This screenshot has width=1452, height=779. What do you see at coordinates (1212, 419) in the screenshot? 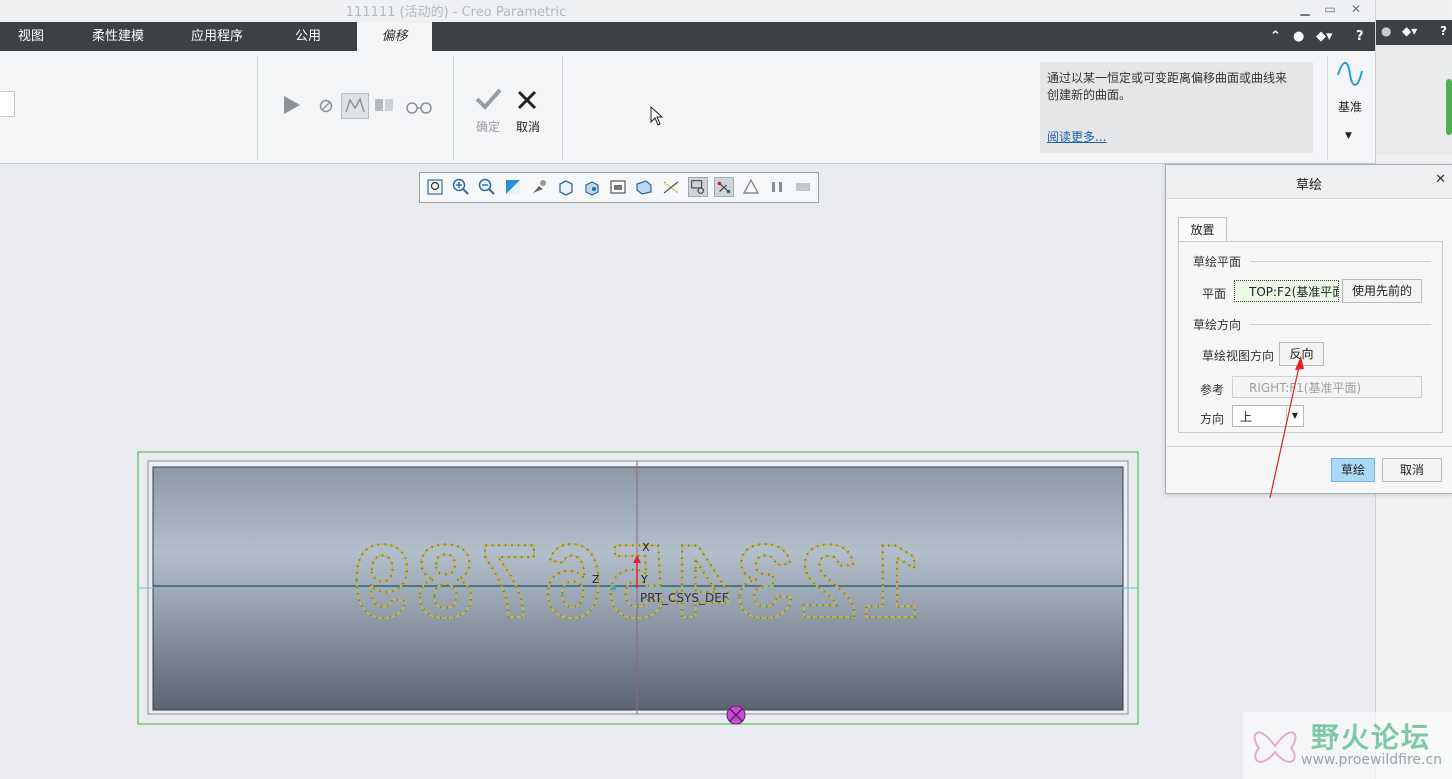
I see `direction-label: 方向` at bounding box center [1212, 419].